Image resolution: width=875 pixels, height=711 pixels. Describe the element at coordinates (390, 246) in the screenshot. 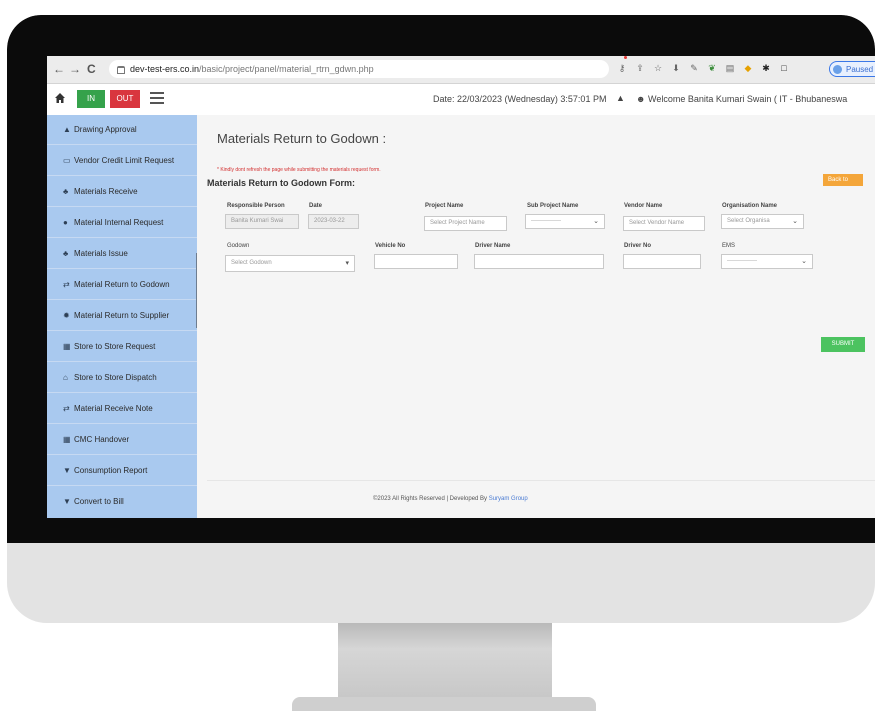

I see `vehicle-no-label: Vehicle No` at that location.